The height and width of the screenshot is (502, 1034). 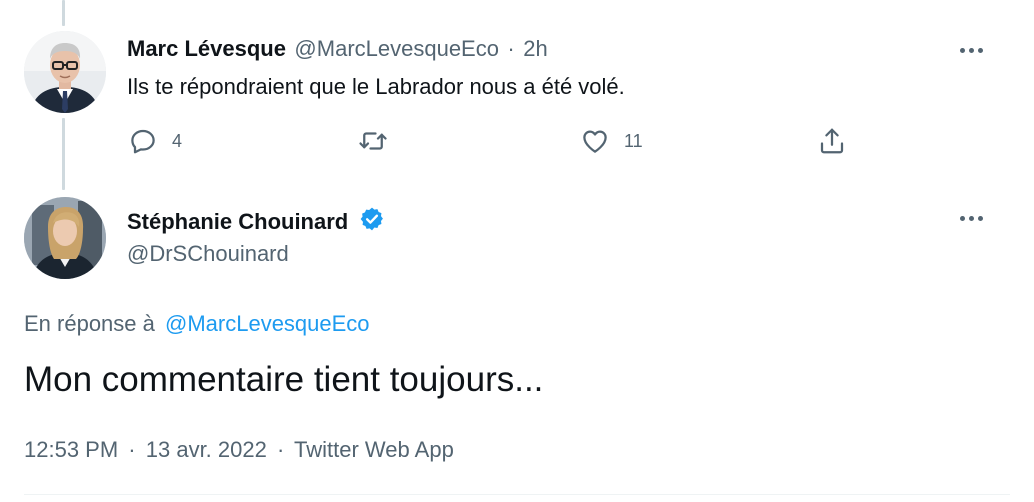 What do you see at coordinates (595, 141) in the screenshot?
I see `like-icon` at bounding box center [595, 141].